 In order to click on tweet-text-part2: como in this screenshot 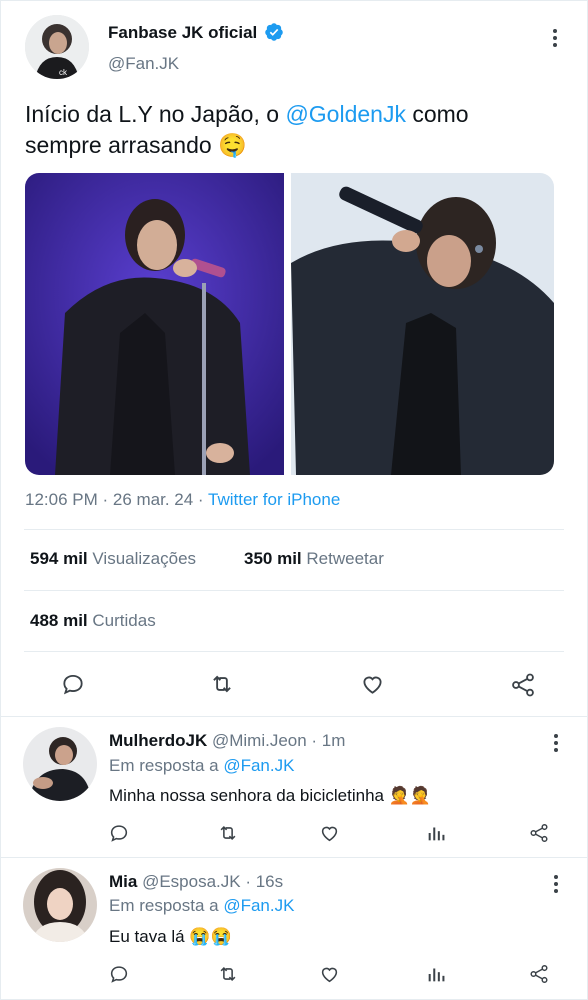, I will do `click(437, 114)`.